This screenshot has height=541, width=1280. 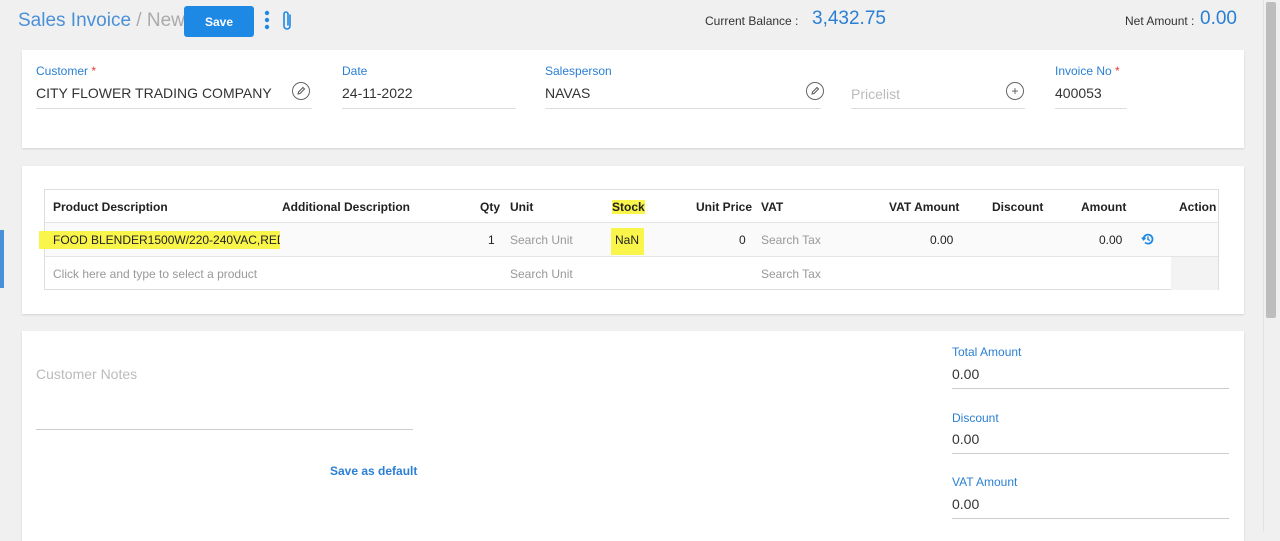 What do you see at coordinates (683, 108) in the screenshot?
I see `salesperson-underline` at bounding box center [683, 108].